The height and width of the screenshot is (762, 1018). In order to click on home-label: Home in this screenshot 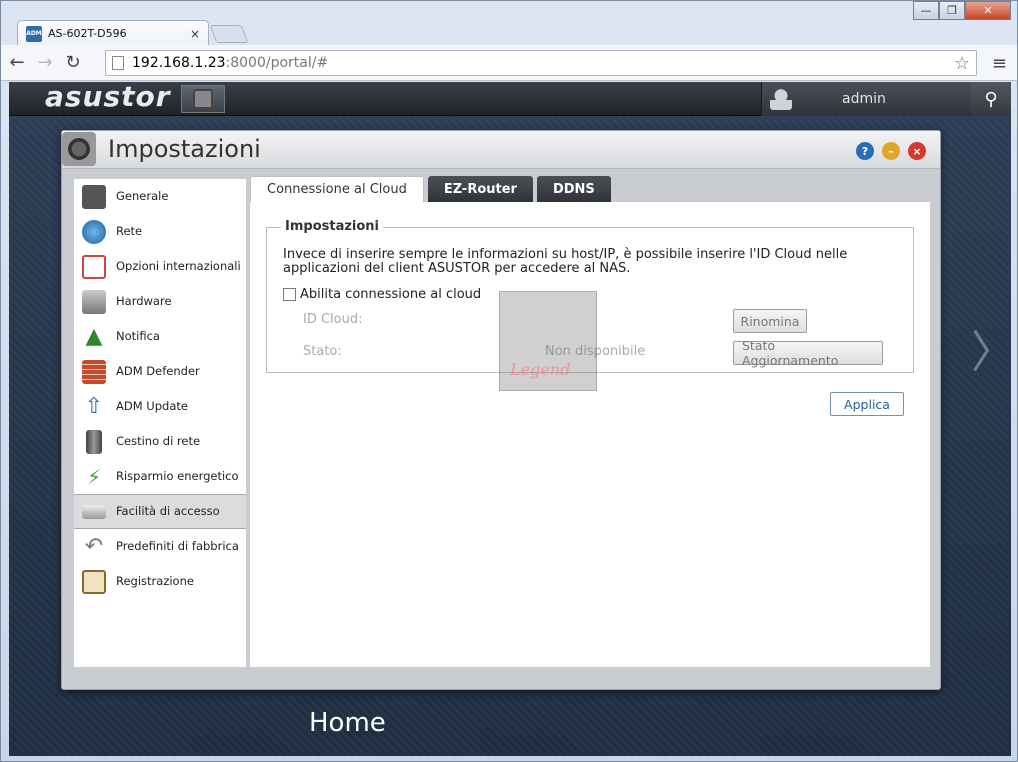, I will do `click(347, 723)`.